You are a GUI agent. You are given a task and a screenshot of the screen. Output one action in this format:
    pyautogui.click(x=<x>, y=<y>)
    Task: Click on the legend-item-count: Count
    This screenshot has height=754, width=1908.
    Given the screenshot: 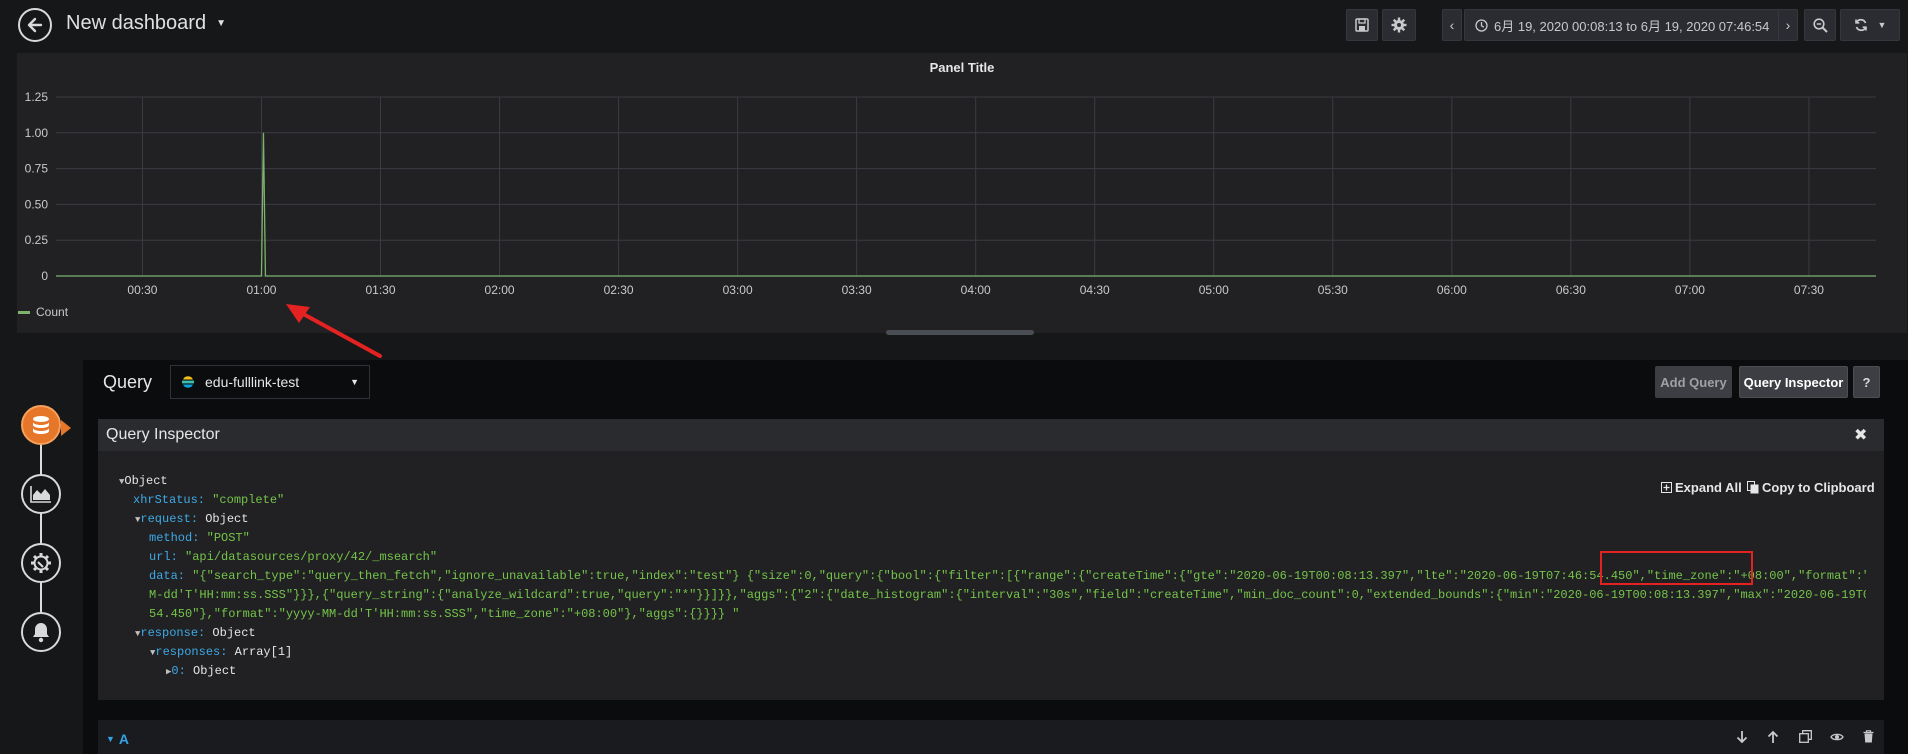 What is the action you would take?
    pyautogui.click(x=43, y=312)
    